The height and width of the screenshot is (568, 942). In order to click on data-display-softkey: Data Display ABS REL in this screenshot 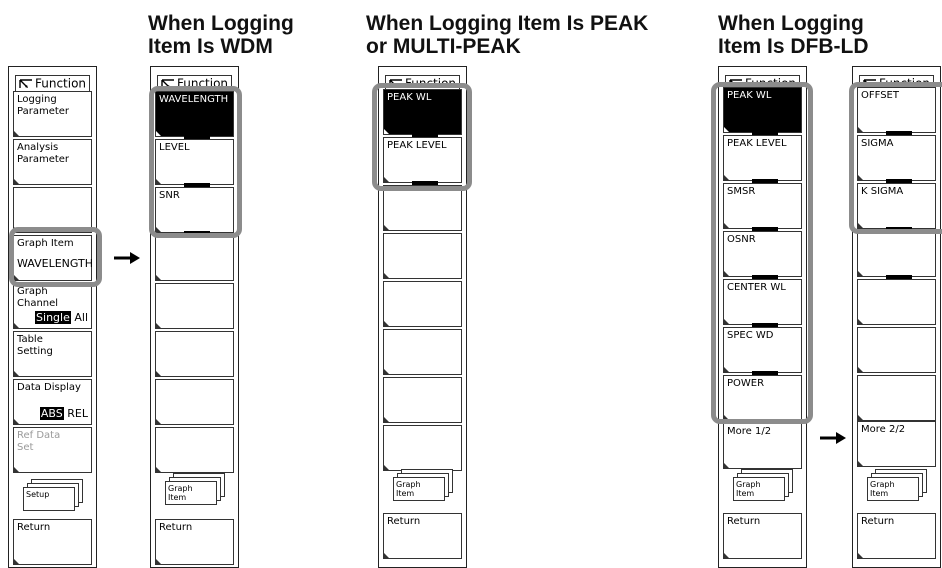, I will do `click(52, 402)`.